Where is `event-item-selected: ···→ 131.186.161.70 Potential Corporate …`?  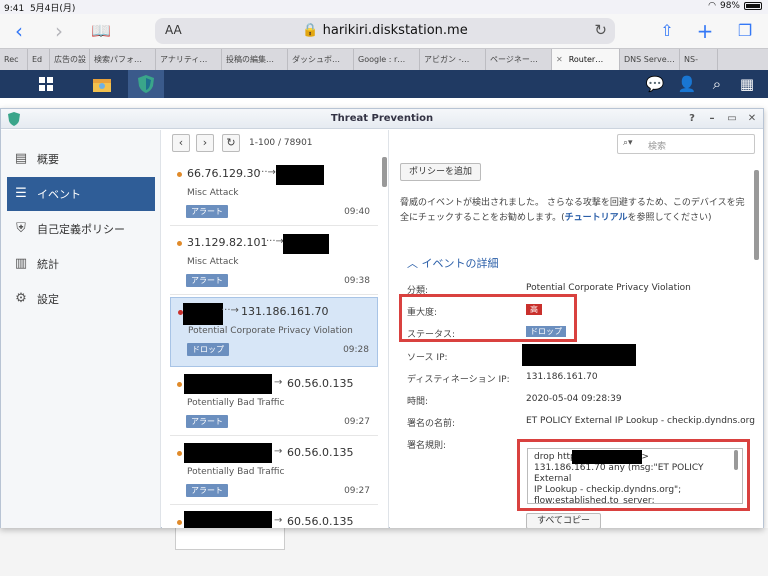
event-item-selected: ···→ 131.186.161.70 Potential Corporate … is located at coordinates (274, 332).